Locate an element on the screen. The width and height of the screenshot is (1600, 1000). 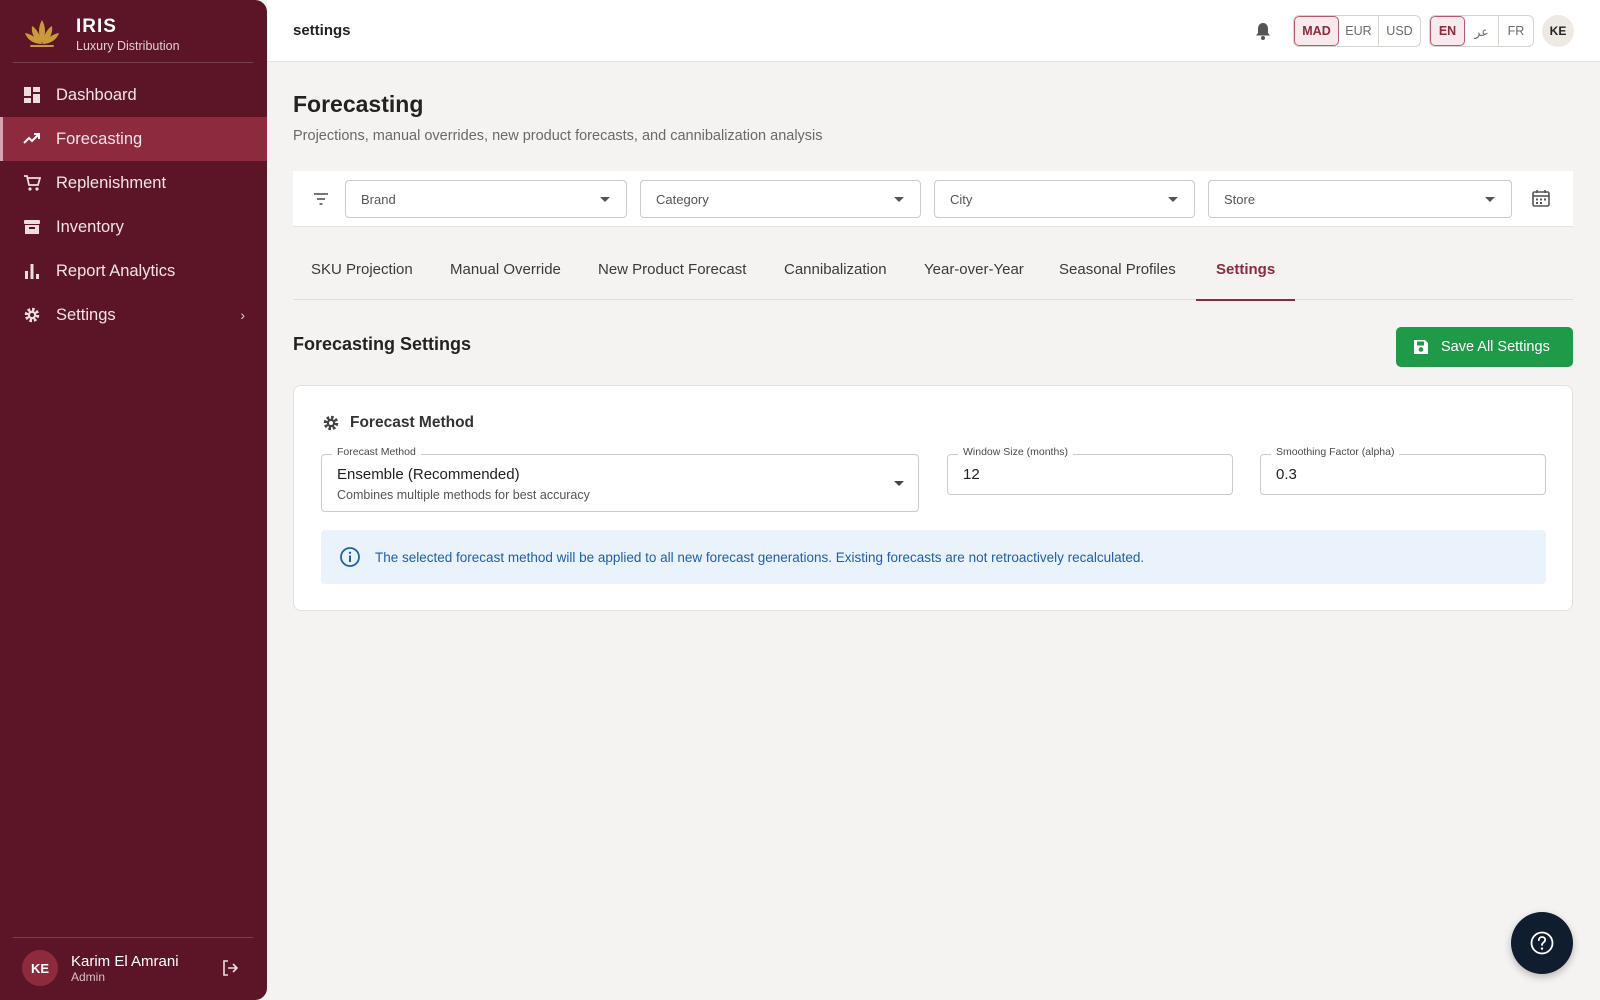
currency-usd: USD is located at coordinates (1399, 31).